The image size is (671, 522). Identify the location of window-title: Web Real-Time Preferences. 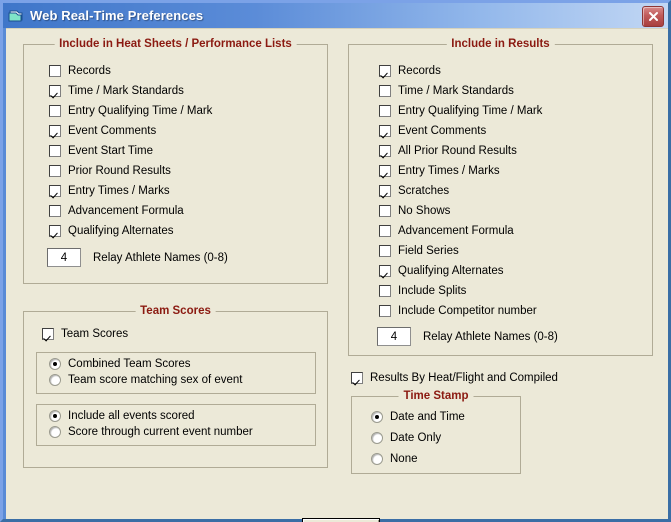
(117, 15).